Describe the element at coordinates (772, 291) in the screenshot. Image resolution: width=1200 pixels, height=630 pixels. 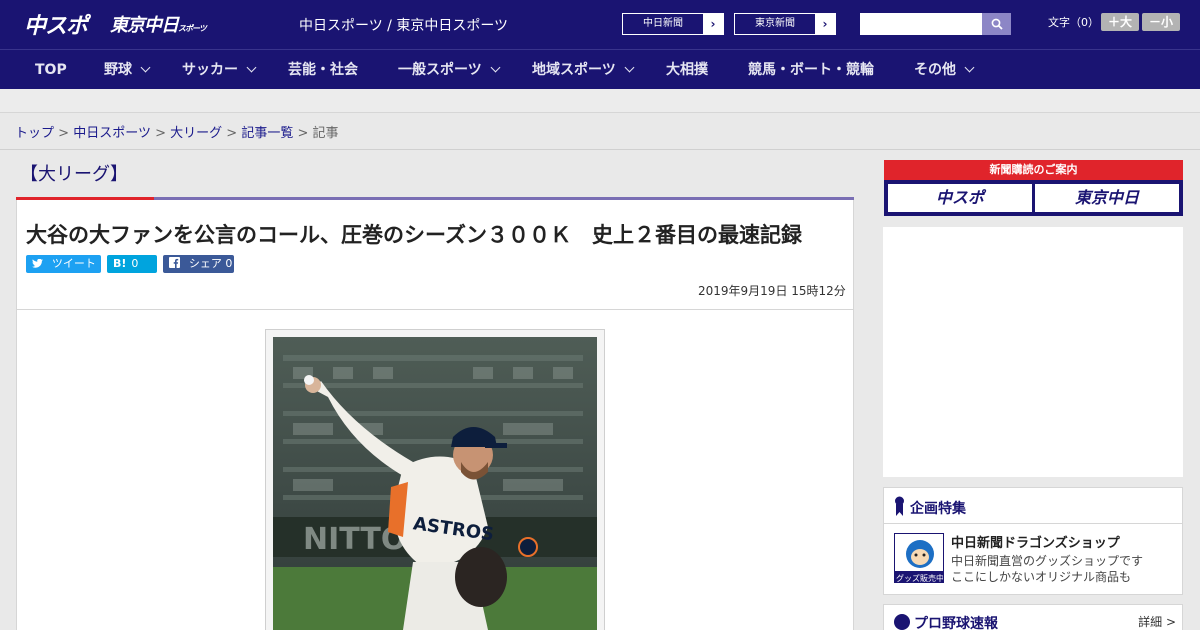
I see `article-date: 2019年9月19日 15時12分` at that location.